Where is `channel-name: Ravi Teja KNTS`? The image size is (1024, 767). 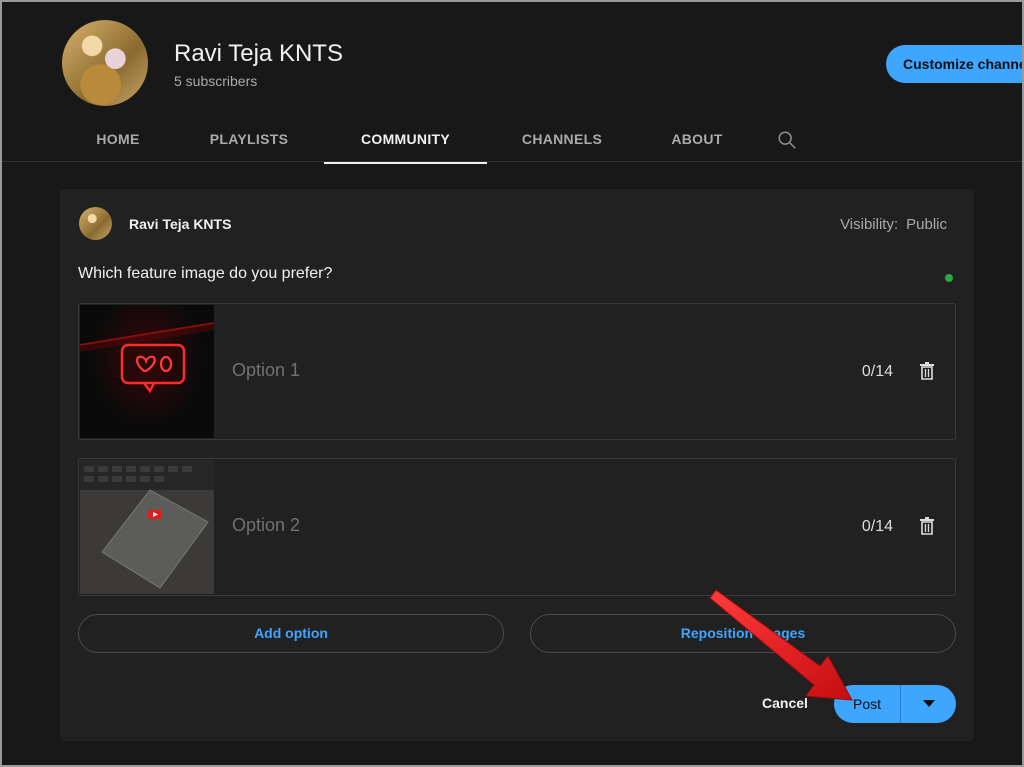
channel-name: Ravi Teja KNTS is located at coordinates (258, 53).